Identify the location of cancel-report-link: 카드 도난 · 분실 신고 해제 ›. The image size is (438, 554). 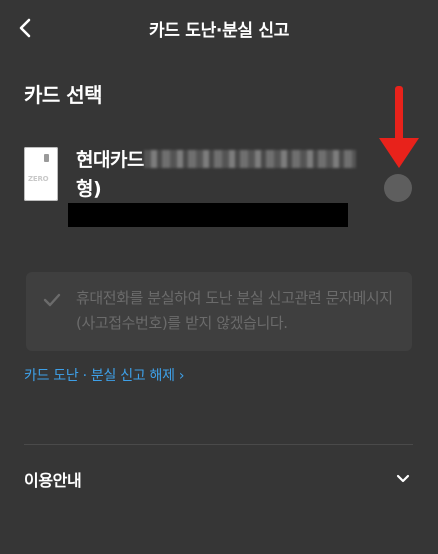
(104, 375).